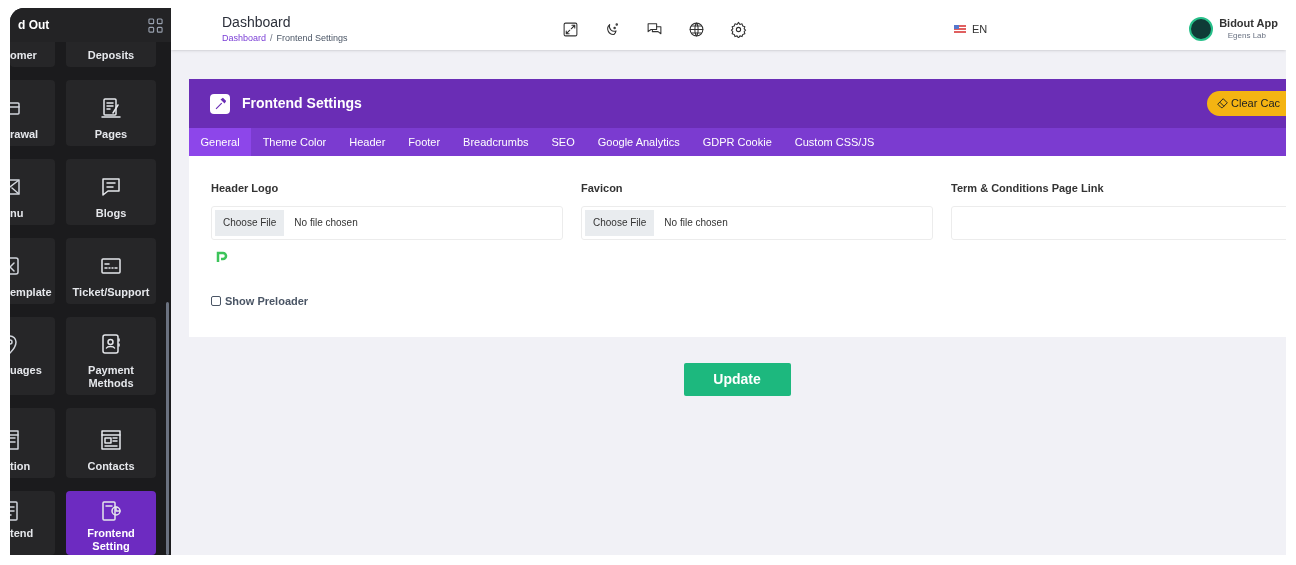 The width and height of the screenshot is (1296, 565). What do you see at coordinates (294, 142) in the screenshot?
I see `settings-tab: Theme Color` at bounding box center [294, 142].